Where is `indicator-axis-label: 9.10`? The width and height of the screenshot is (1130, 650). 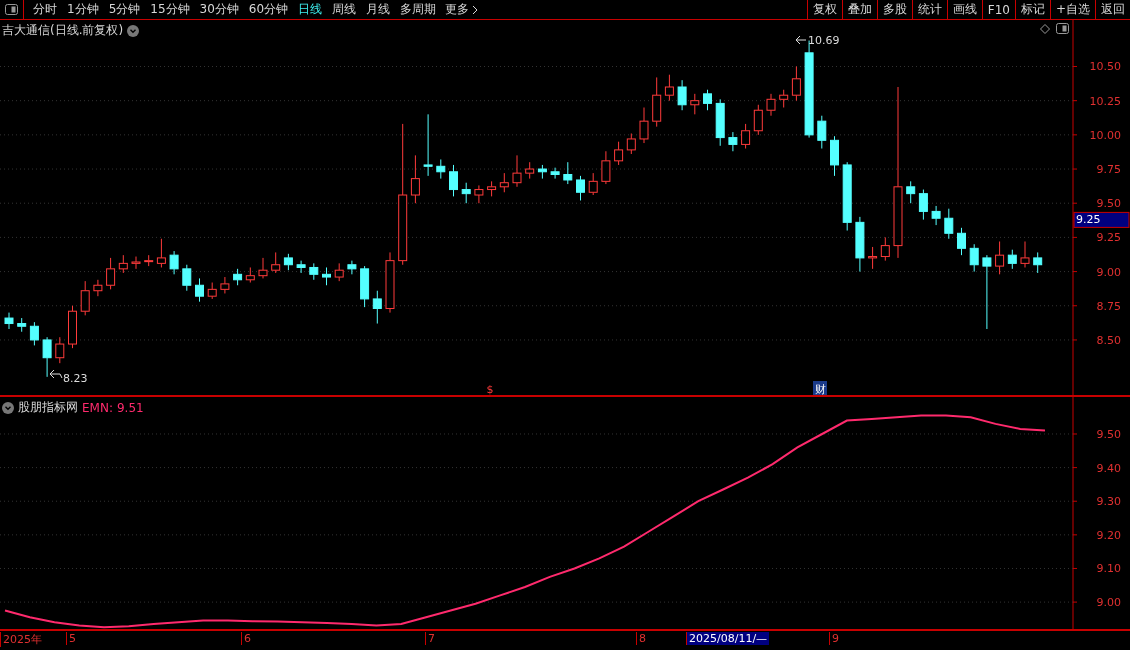 indicator-axis-label: 9.10 is located at coordinates (1108, 569).